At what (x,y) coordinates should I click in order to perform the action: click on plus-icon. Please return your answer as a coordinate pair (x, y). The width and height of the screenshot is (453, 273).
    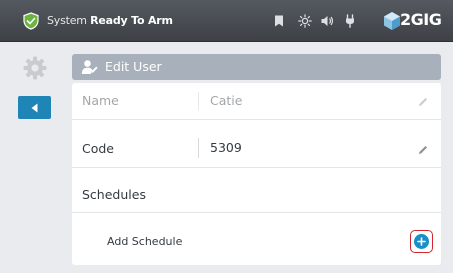
    Looking at the image, I should click on (421, 241).